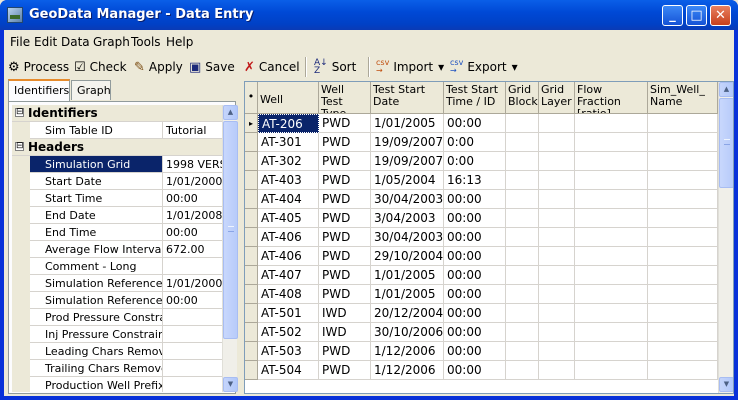  Describe the element at coordinates (288, 370) in the screenshot. I see `table-cell: AT-504` at that location.